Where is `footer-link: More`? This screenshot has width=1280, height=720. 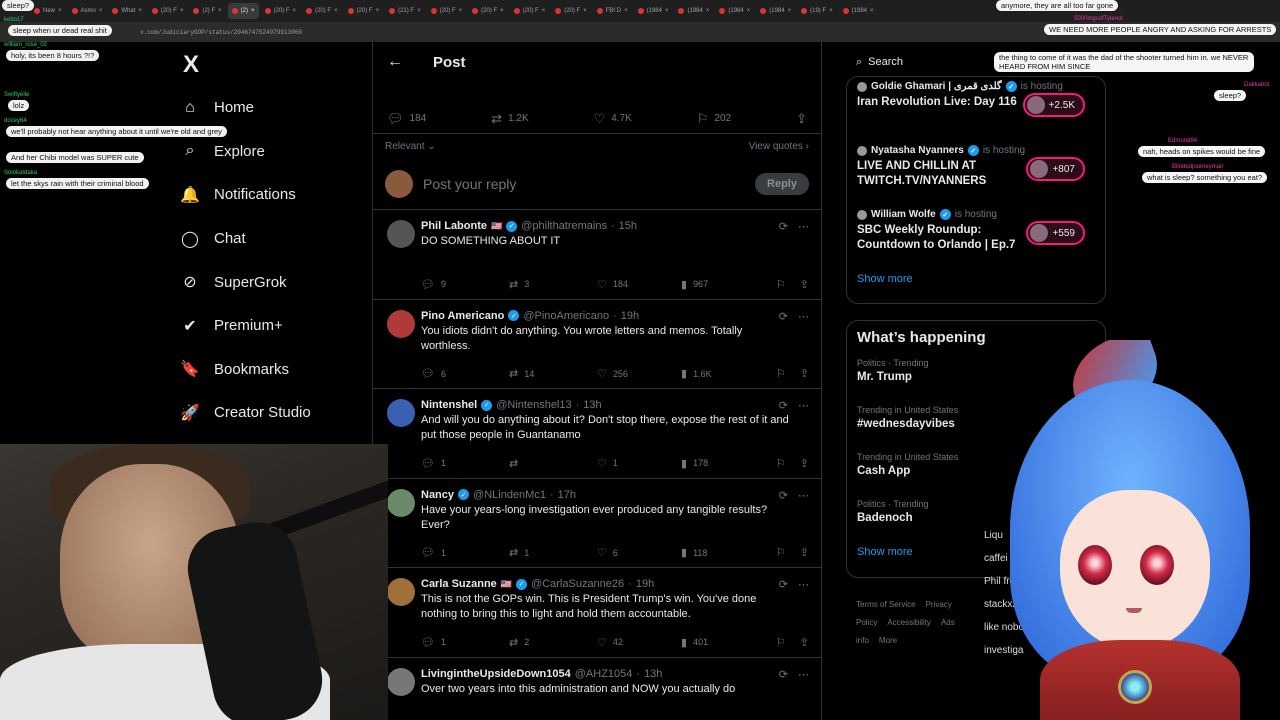 footer-link: More is located at coordinates (888, 640).